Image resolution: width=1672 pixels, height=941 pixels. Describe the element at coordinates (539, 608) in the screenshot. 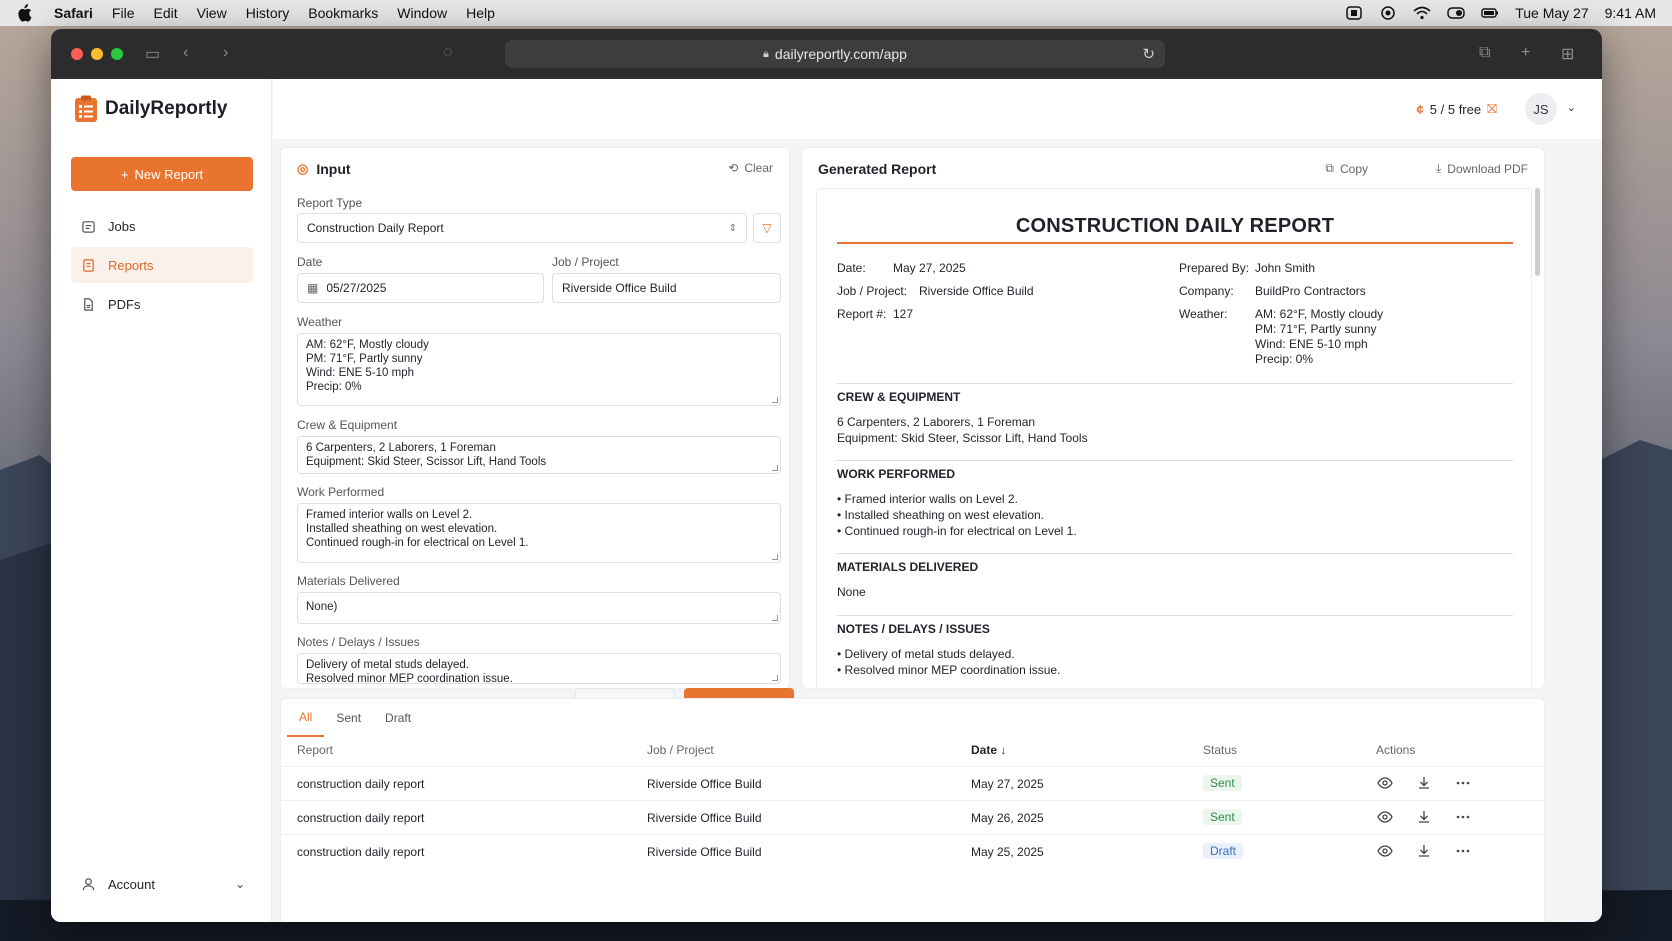

I see `materials-textarea: None)` at that location.